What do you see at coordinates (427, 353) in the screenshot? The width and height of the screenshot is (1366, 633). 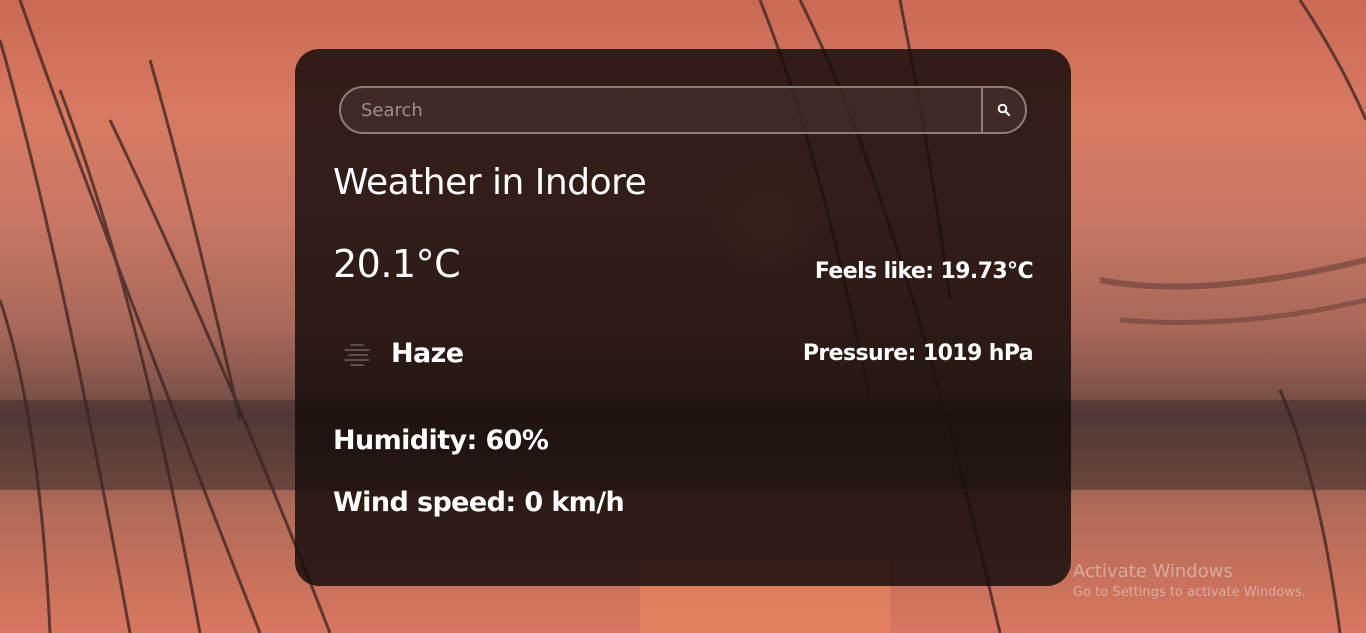 I see `condition-text: Haze` at bounding box center [427, 353].